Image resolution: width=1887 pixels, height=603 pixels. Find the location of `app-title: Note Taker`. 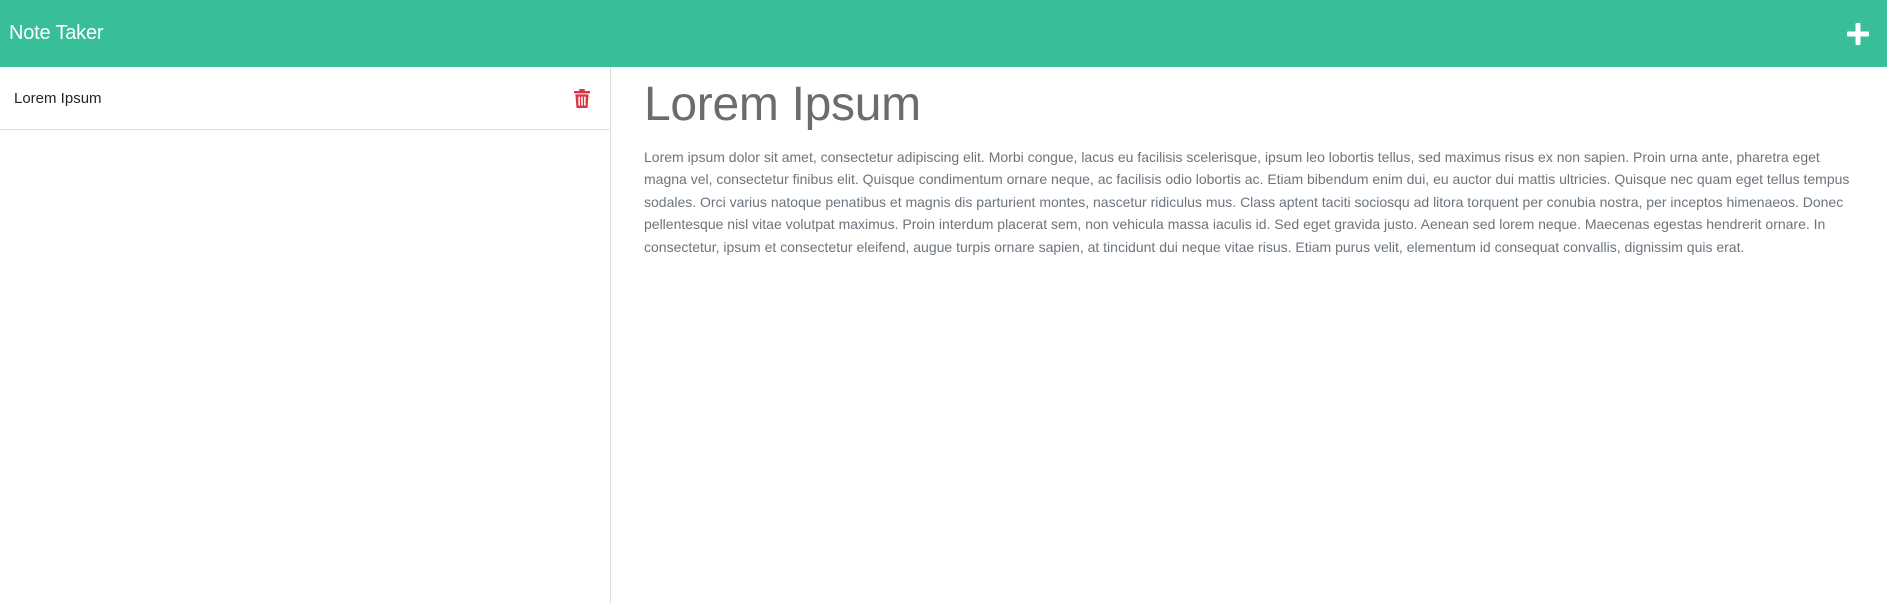

app-title: Note Taker is located at coordinates (56, 33).